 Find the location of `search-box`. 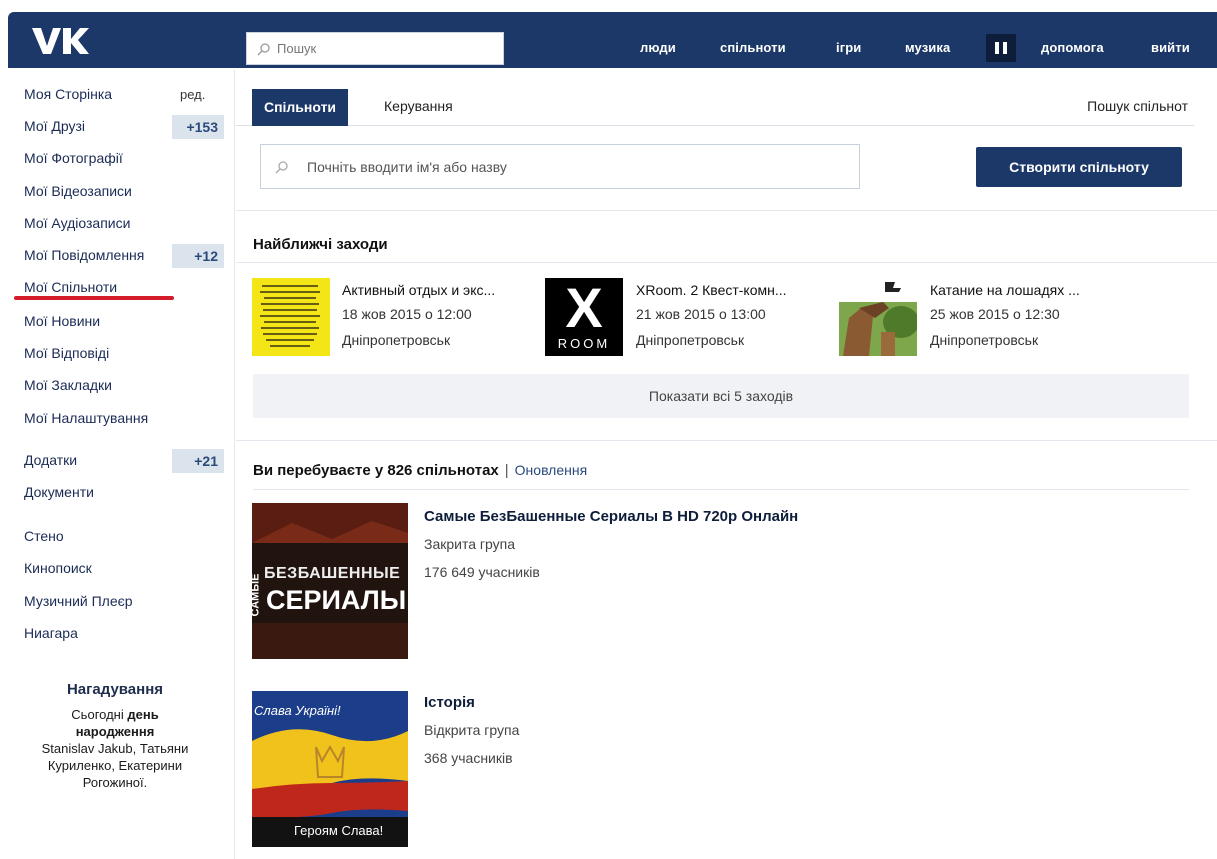

search-box is located at coordinates (375, 48).